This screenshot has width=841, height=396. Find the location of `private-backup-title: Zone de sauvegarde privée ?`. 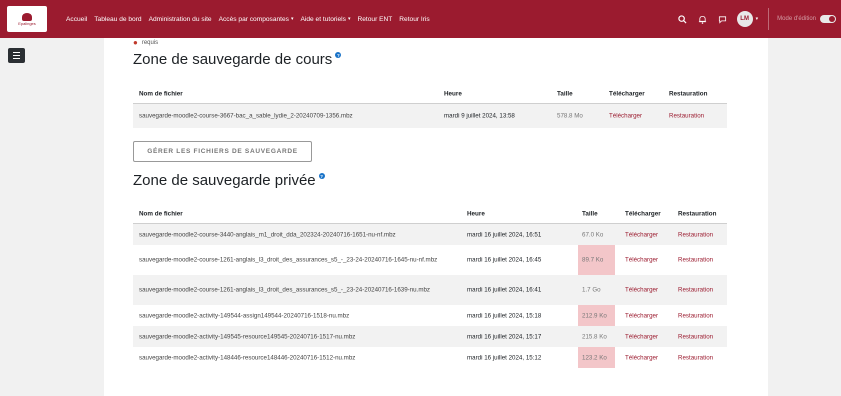

private-backup-title: Zone de sauvegarde privée ? is located at coordinates (229, 180).